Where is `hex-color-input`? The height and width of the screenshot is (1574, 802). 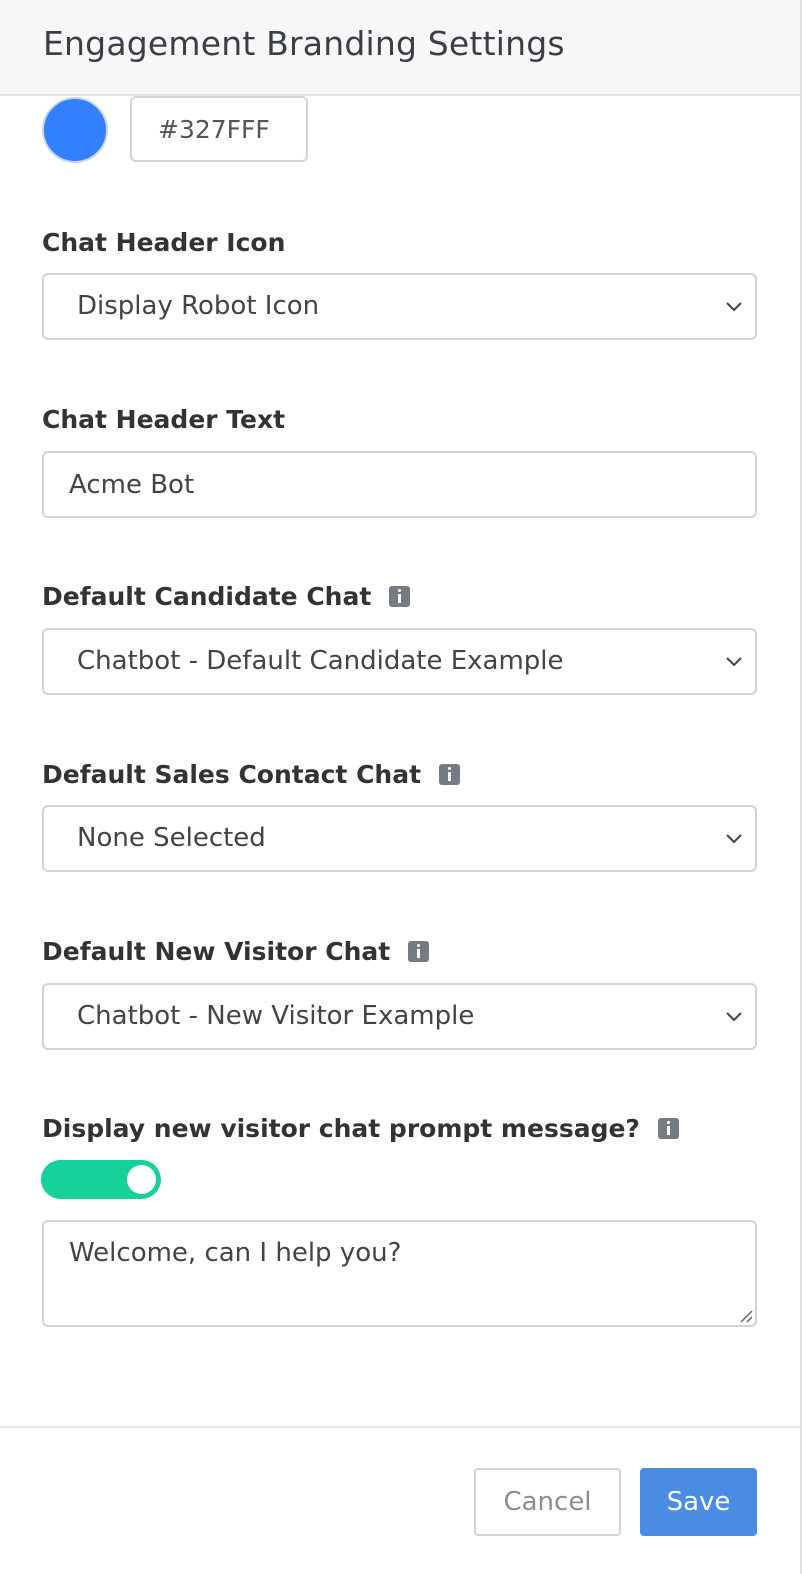
hex-color-input is located at coordinates (219, 129).